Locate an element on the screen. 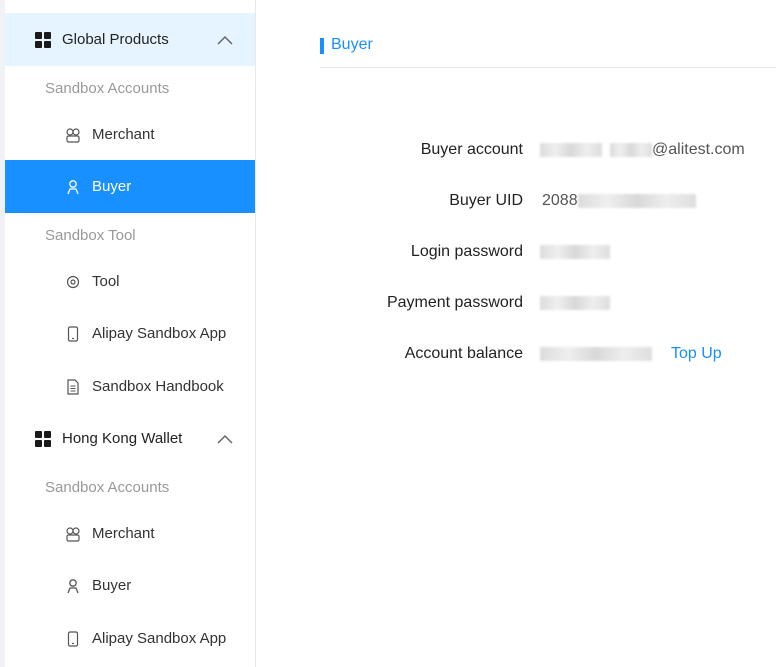  sidebar-item-sandbox-handbook: Sandbox Handbook is located at coordinates (130, 386).